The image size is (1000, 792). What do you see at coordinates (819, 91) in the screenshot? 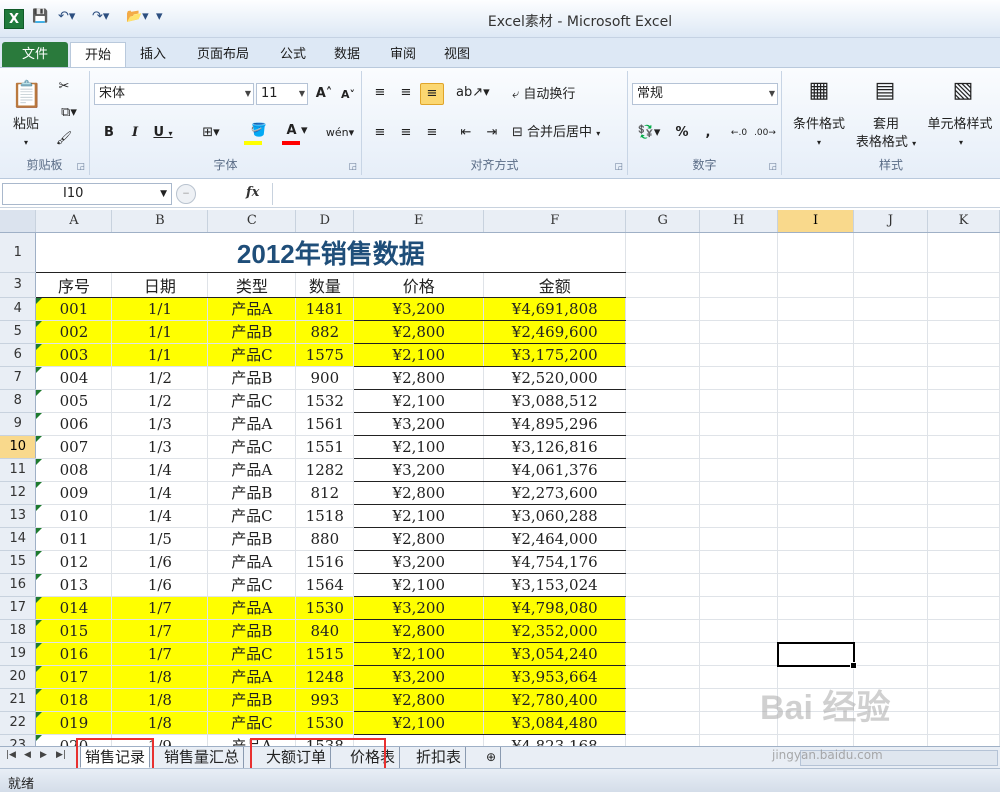
I see `conditional-format-icon: ▦` at bounding box center [819, 91].